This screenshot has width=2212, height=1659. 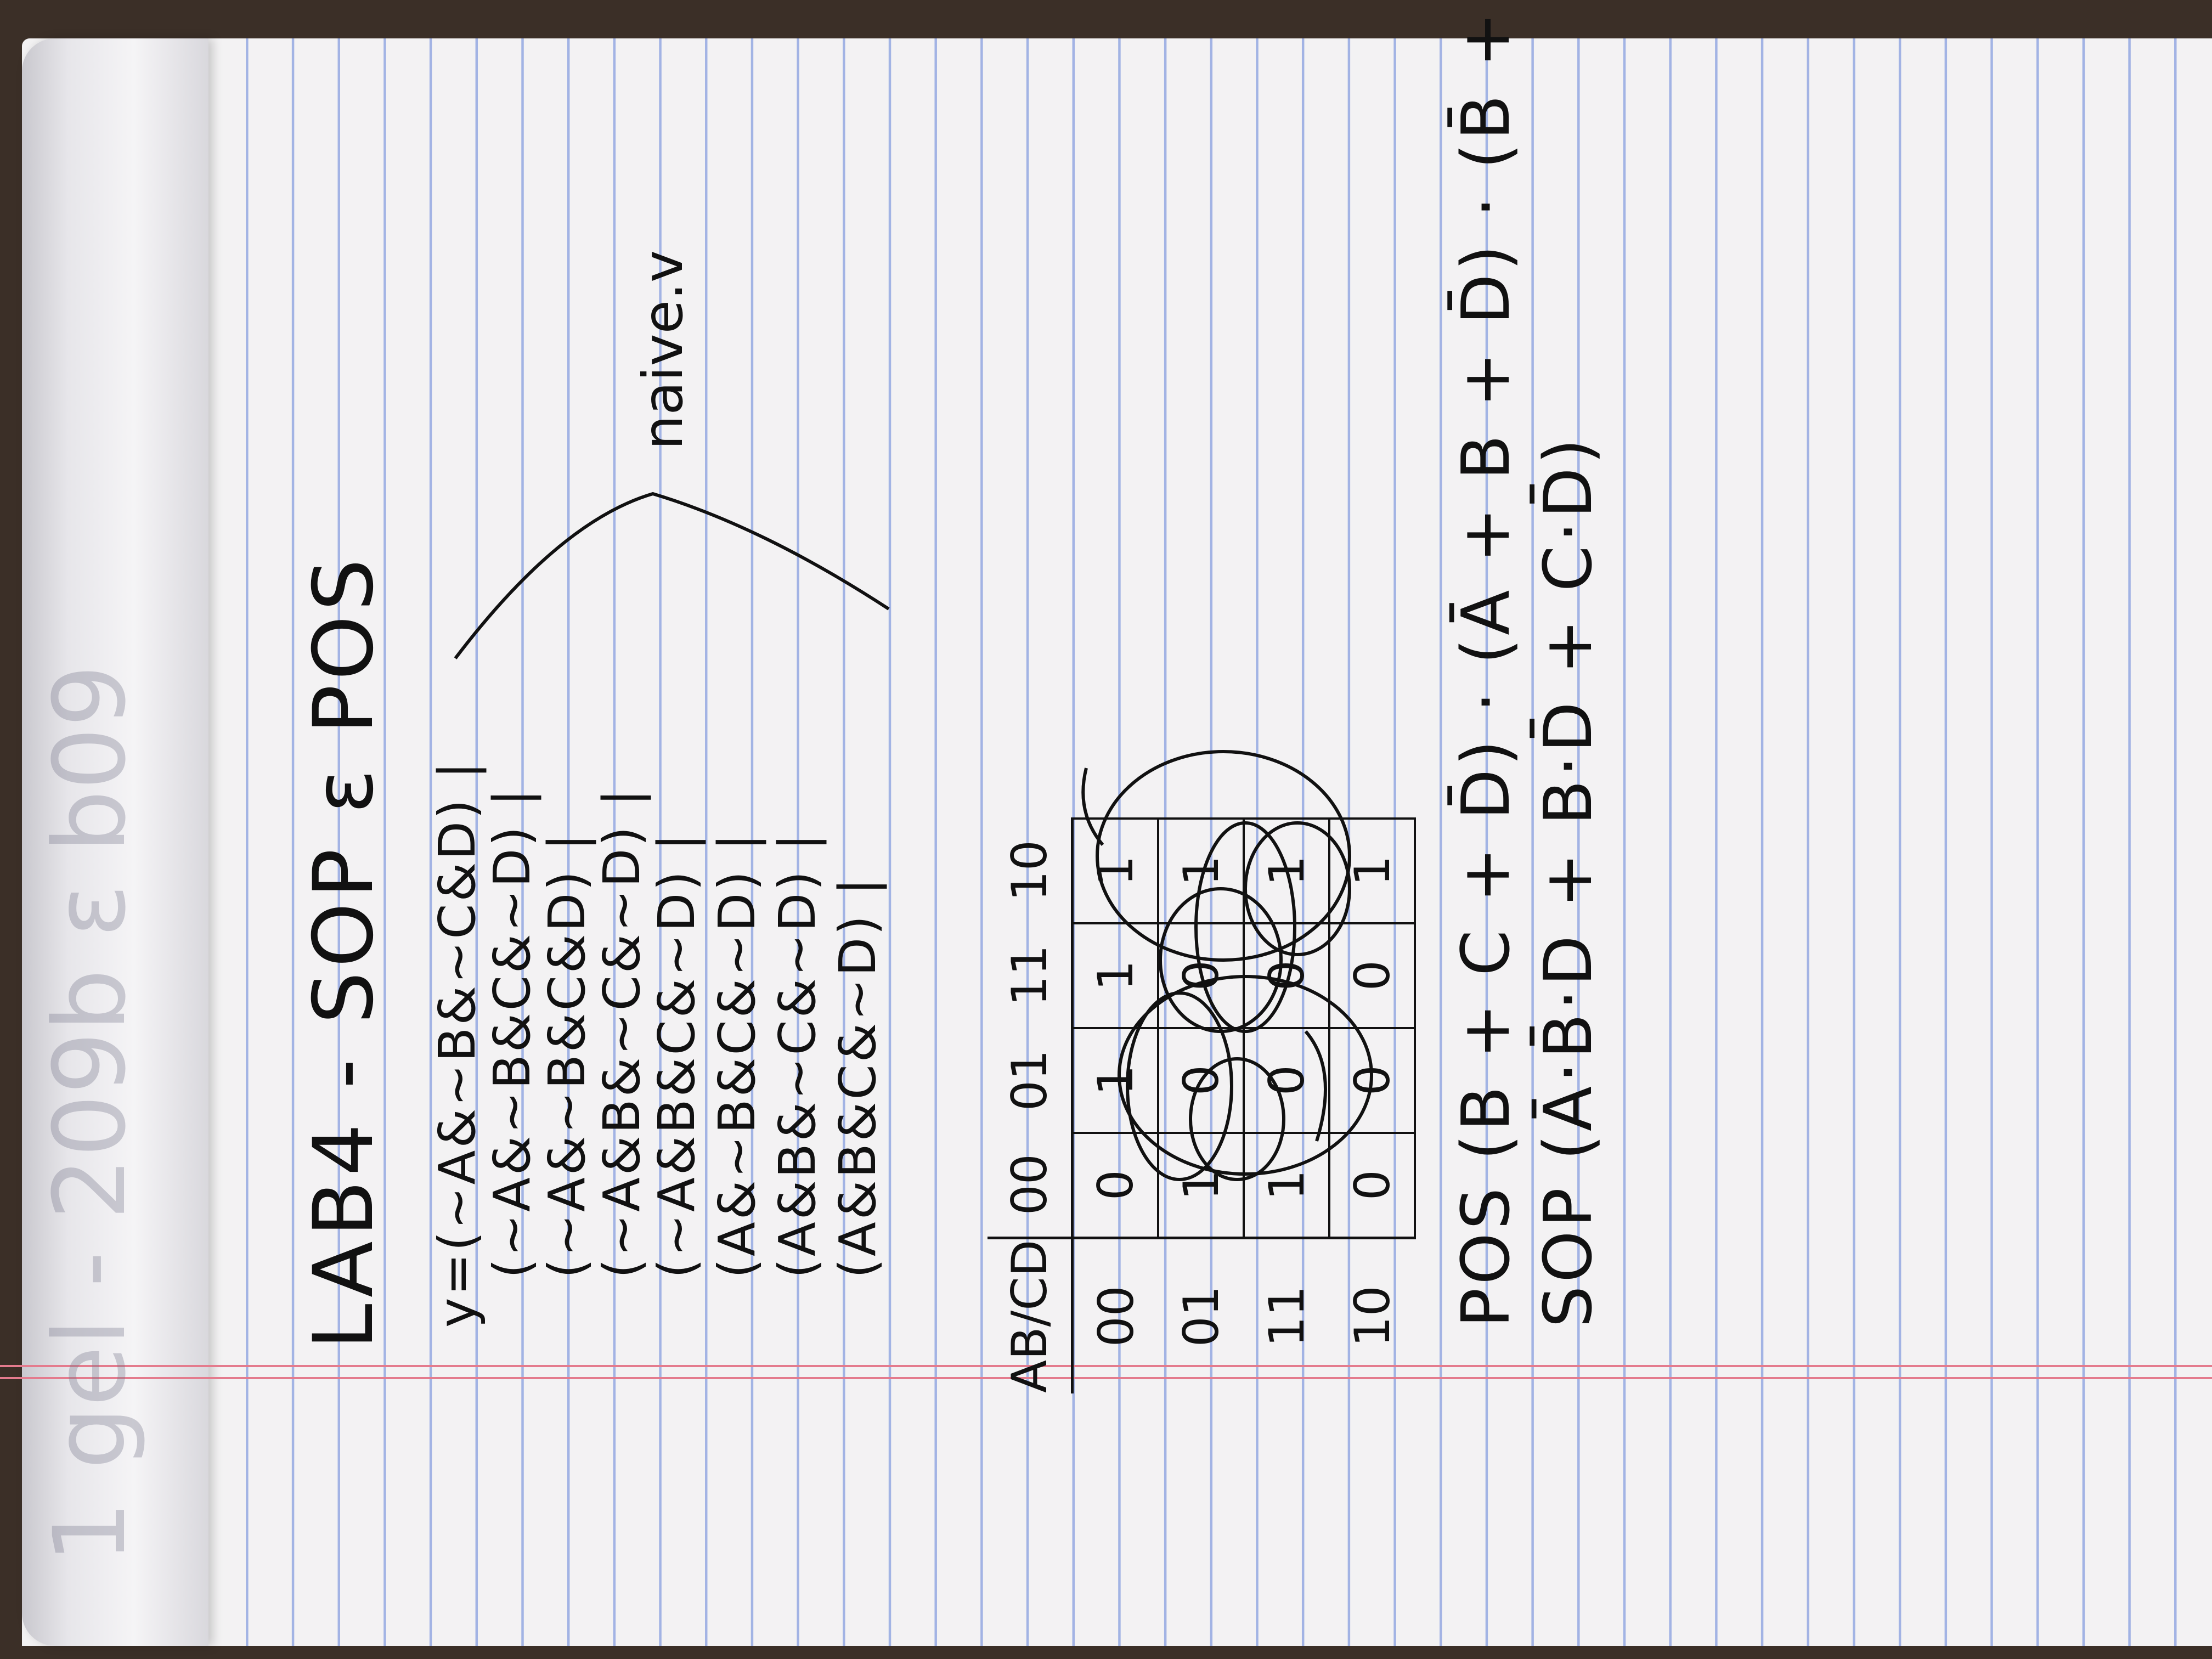 What do you see at coordinates (677, 1054) in the screenshot?
I see `equation-line: (~A&B&C&~D) |` at bounding box center [677, 1054].